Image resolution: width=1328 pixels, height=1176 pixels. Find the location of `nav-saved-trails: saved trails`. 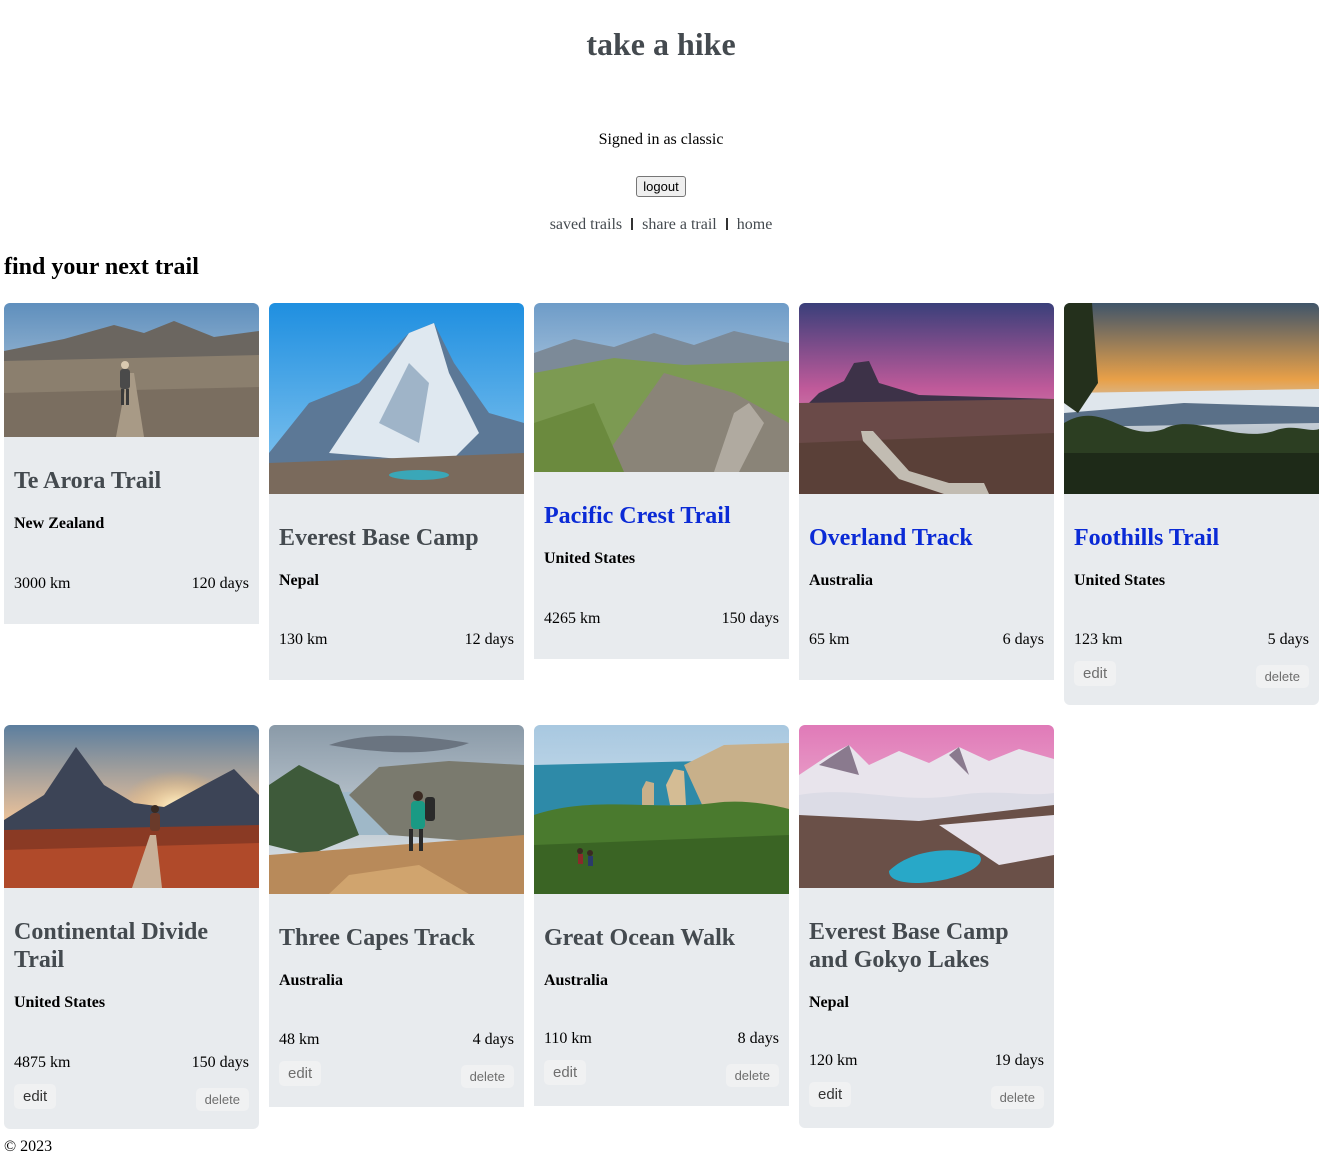

nav-saved-trails: saved trails is located at coordinates (586, 224).